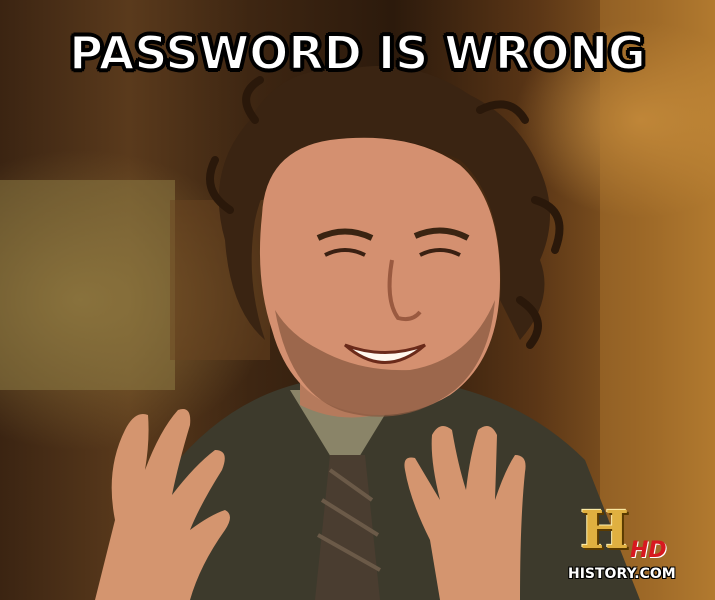  Describe the element at coordinates (87, 285) in the screenshot. I see `background-panel-left` at that location.